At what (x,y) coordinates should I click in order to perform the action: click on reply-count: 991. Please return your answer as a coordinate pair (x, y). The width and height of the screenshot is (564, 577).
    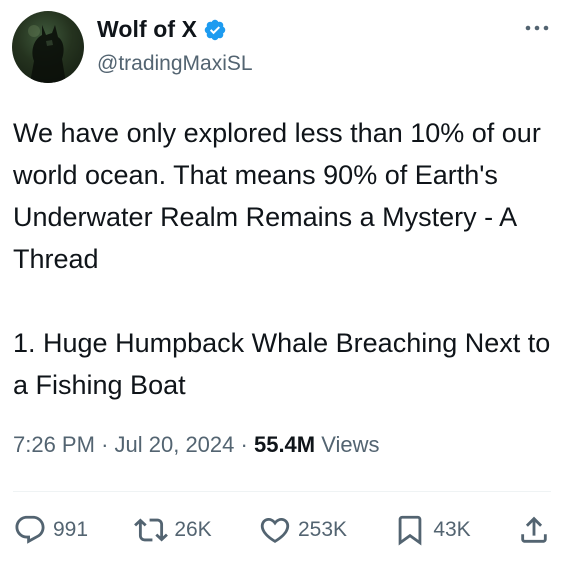
    Looking at the image, I should click on (71, 529).